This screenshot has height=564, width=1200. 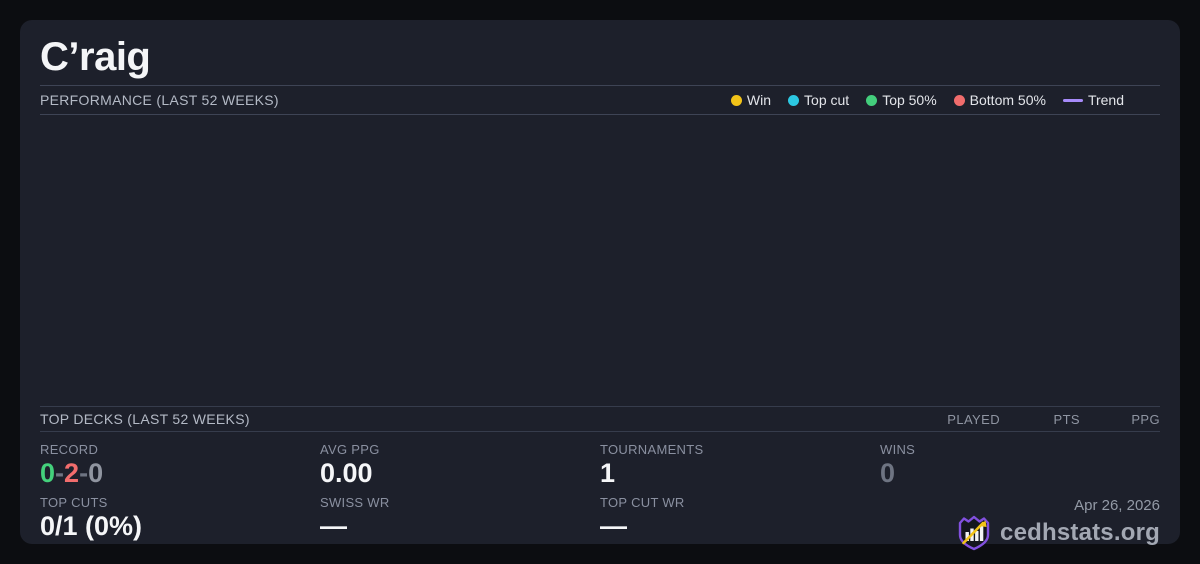 I want to click on performance-section-label: PERFORMANCE (LAST 52 WEEKS), so click(x=159, y=100).